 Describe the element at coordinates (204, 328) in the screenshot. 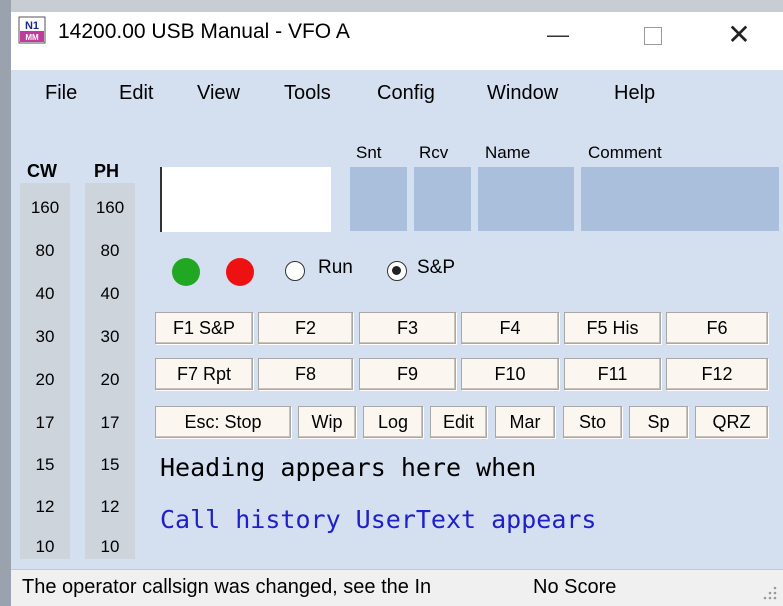

I see `f1-button: F1 S&P` at that location.